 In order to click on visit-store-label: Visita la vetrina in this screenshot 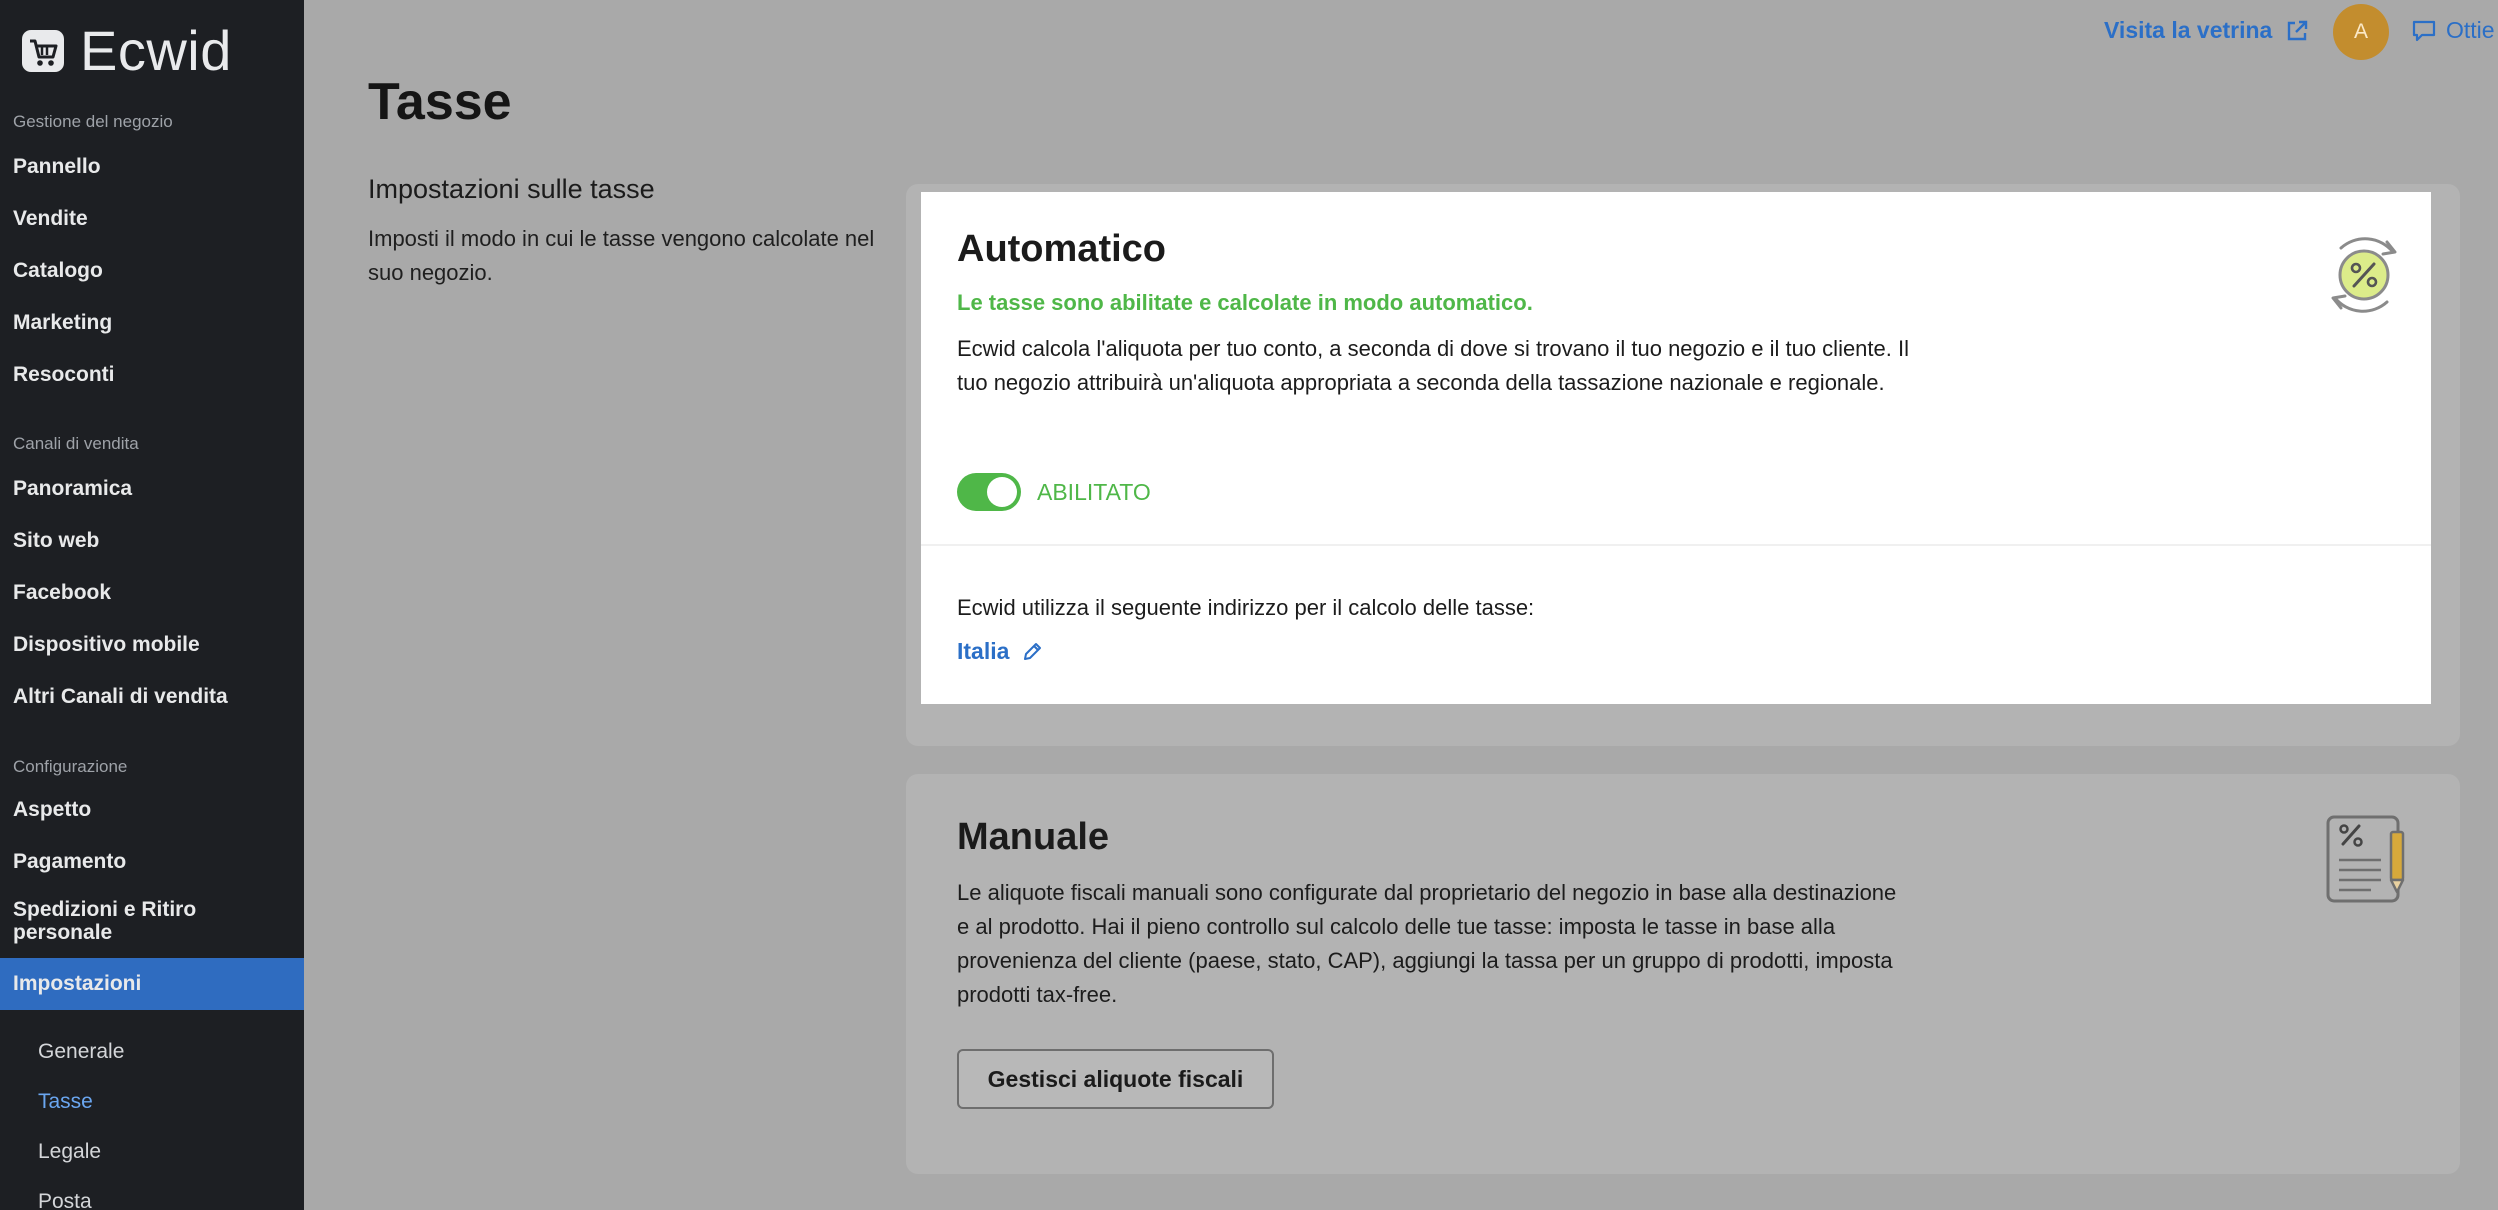, I will do `click(2188, 30)`.